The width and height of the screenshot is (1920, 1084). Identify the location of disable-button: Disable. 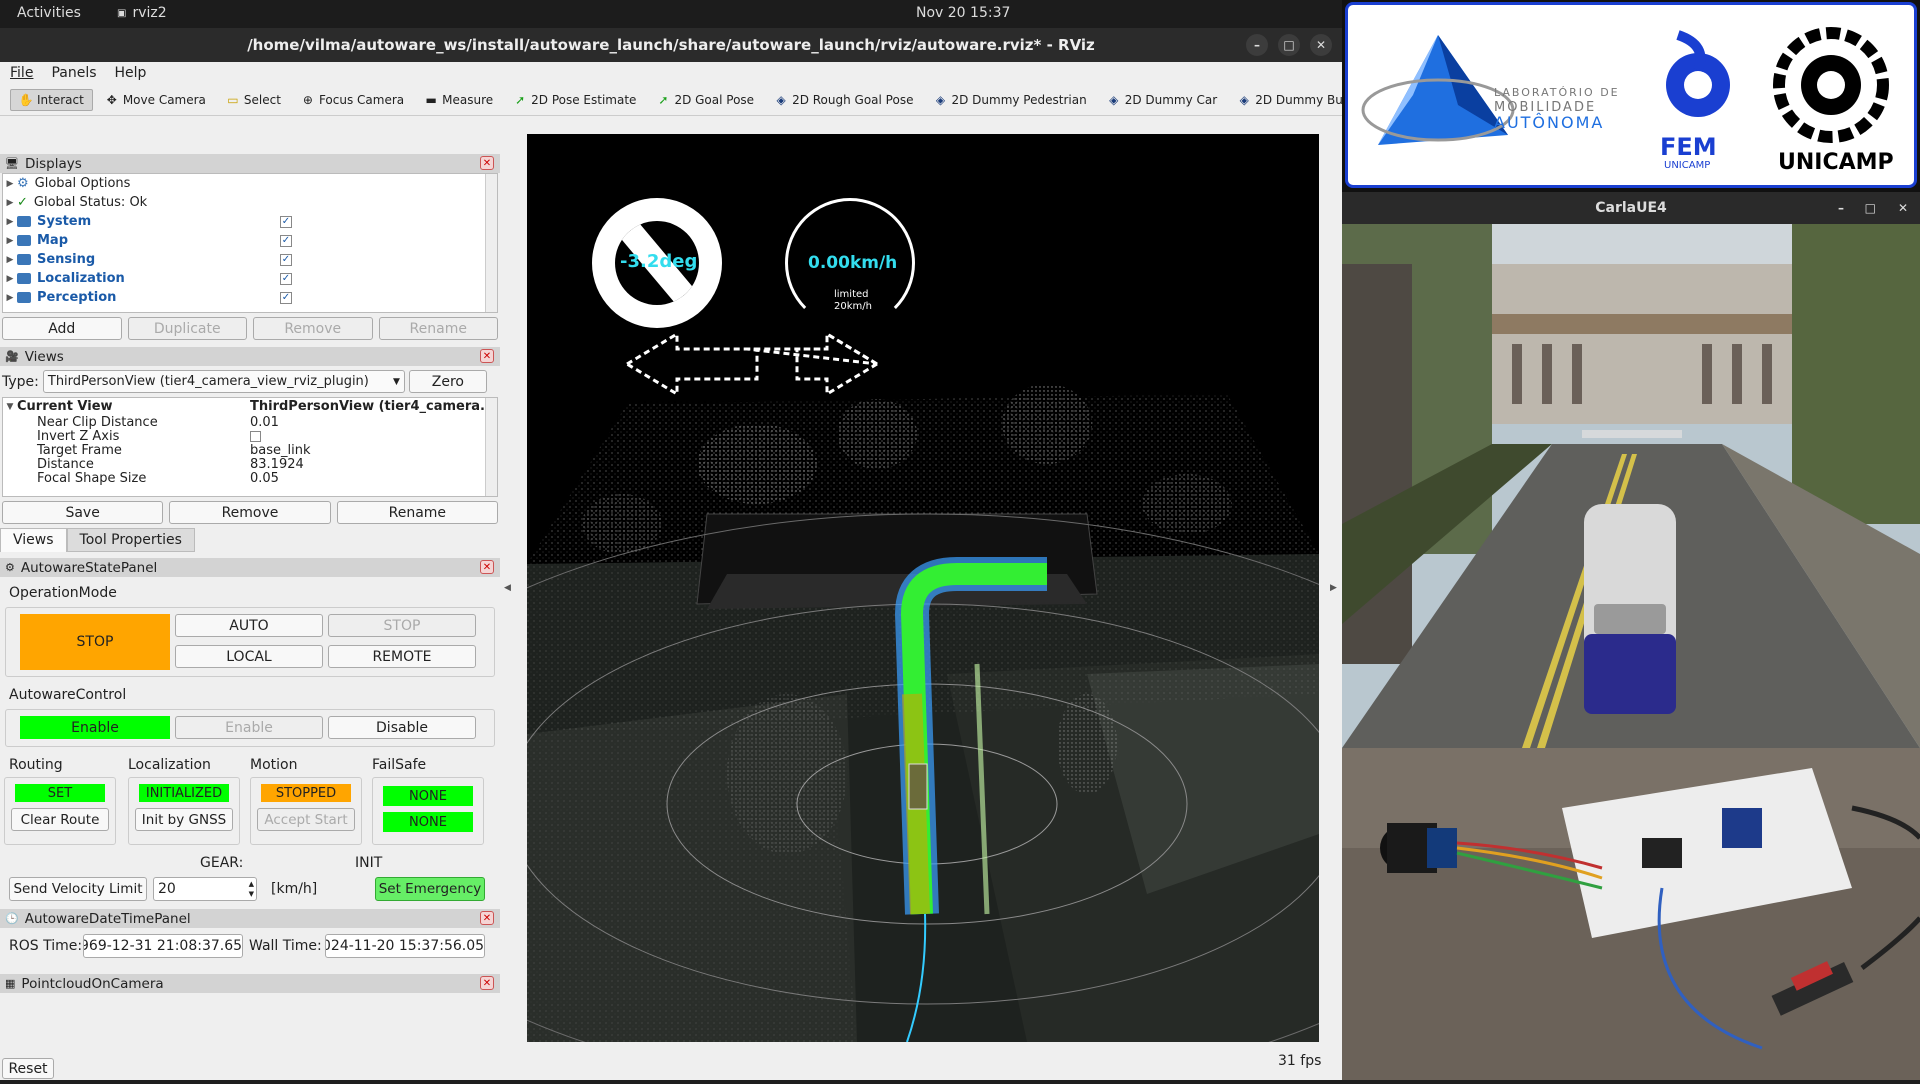
(402, 727).